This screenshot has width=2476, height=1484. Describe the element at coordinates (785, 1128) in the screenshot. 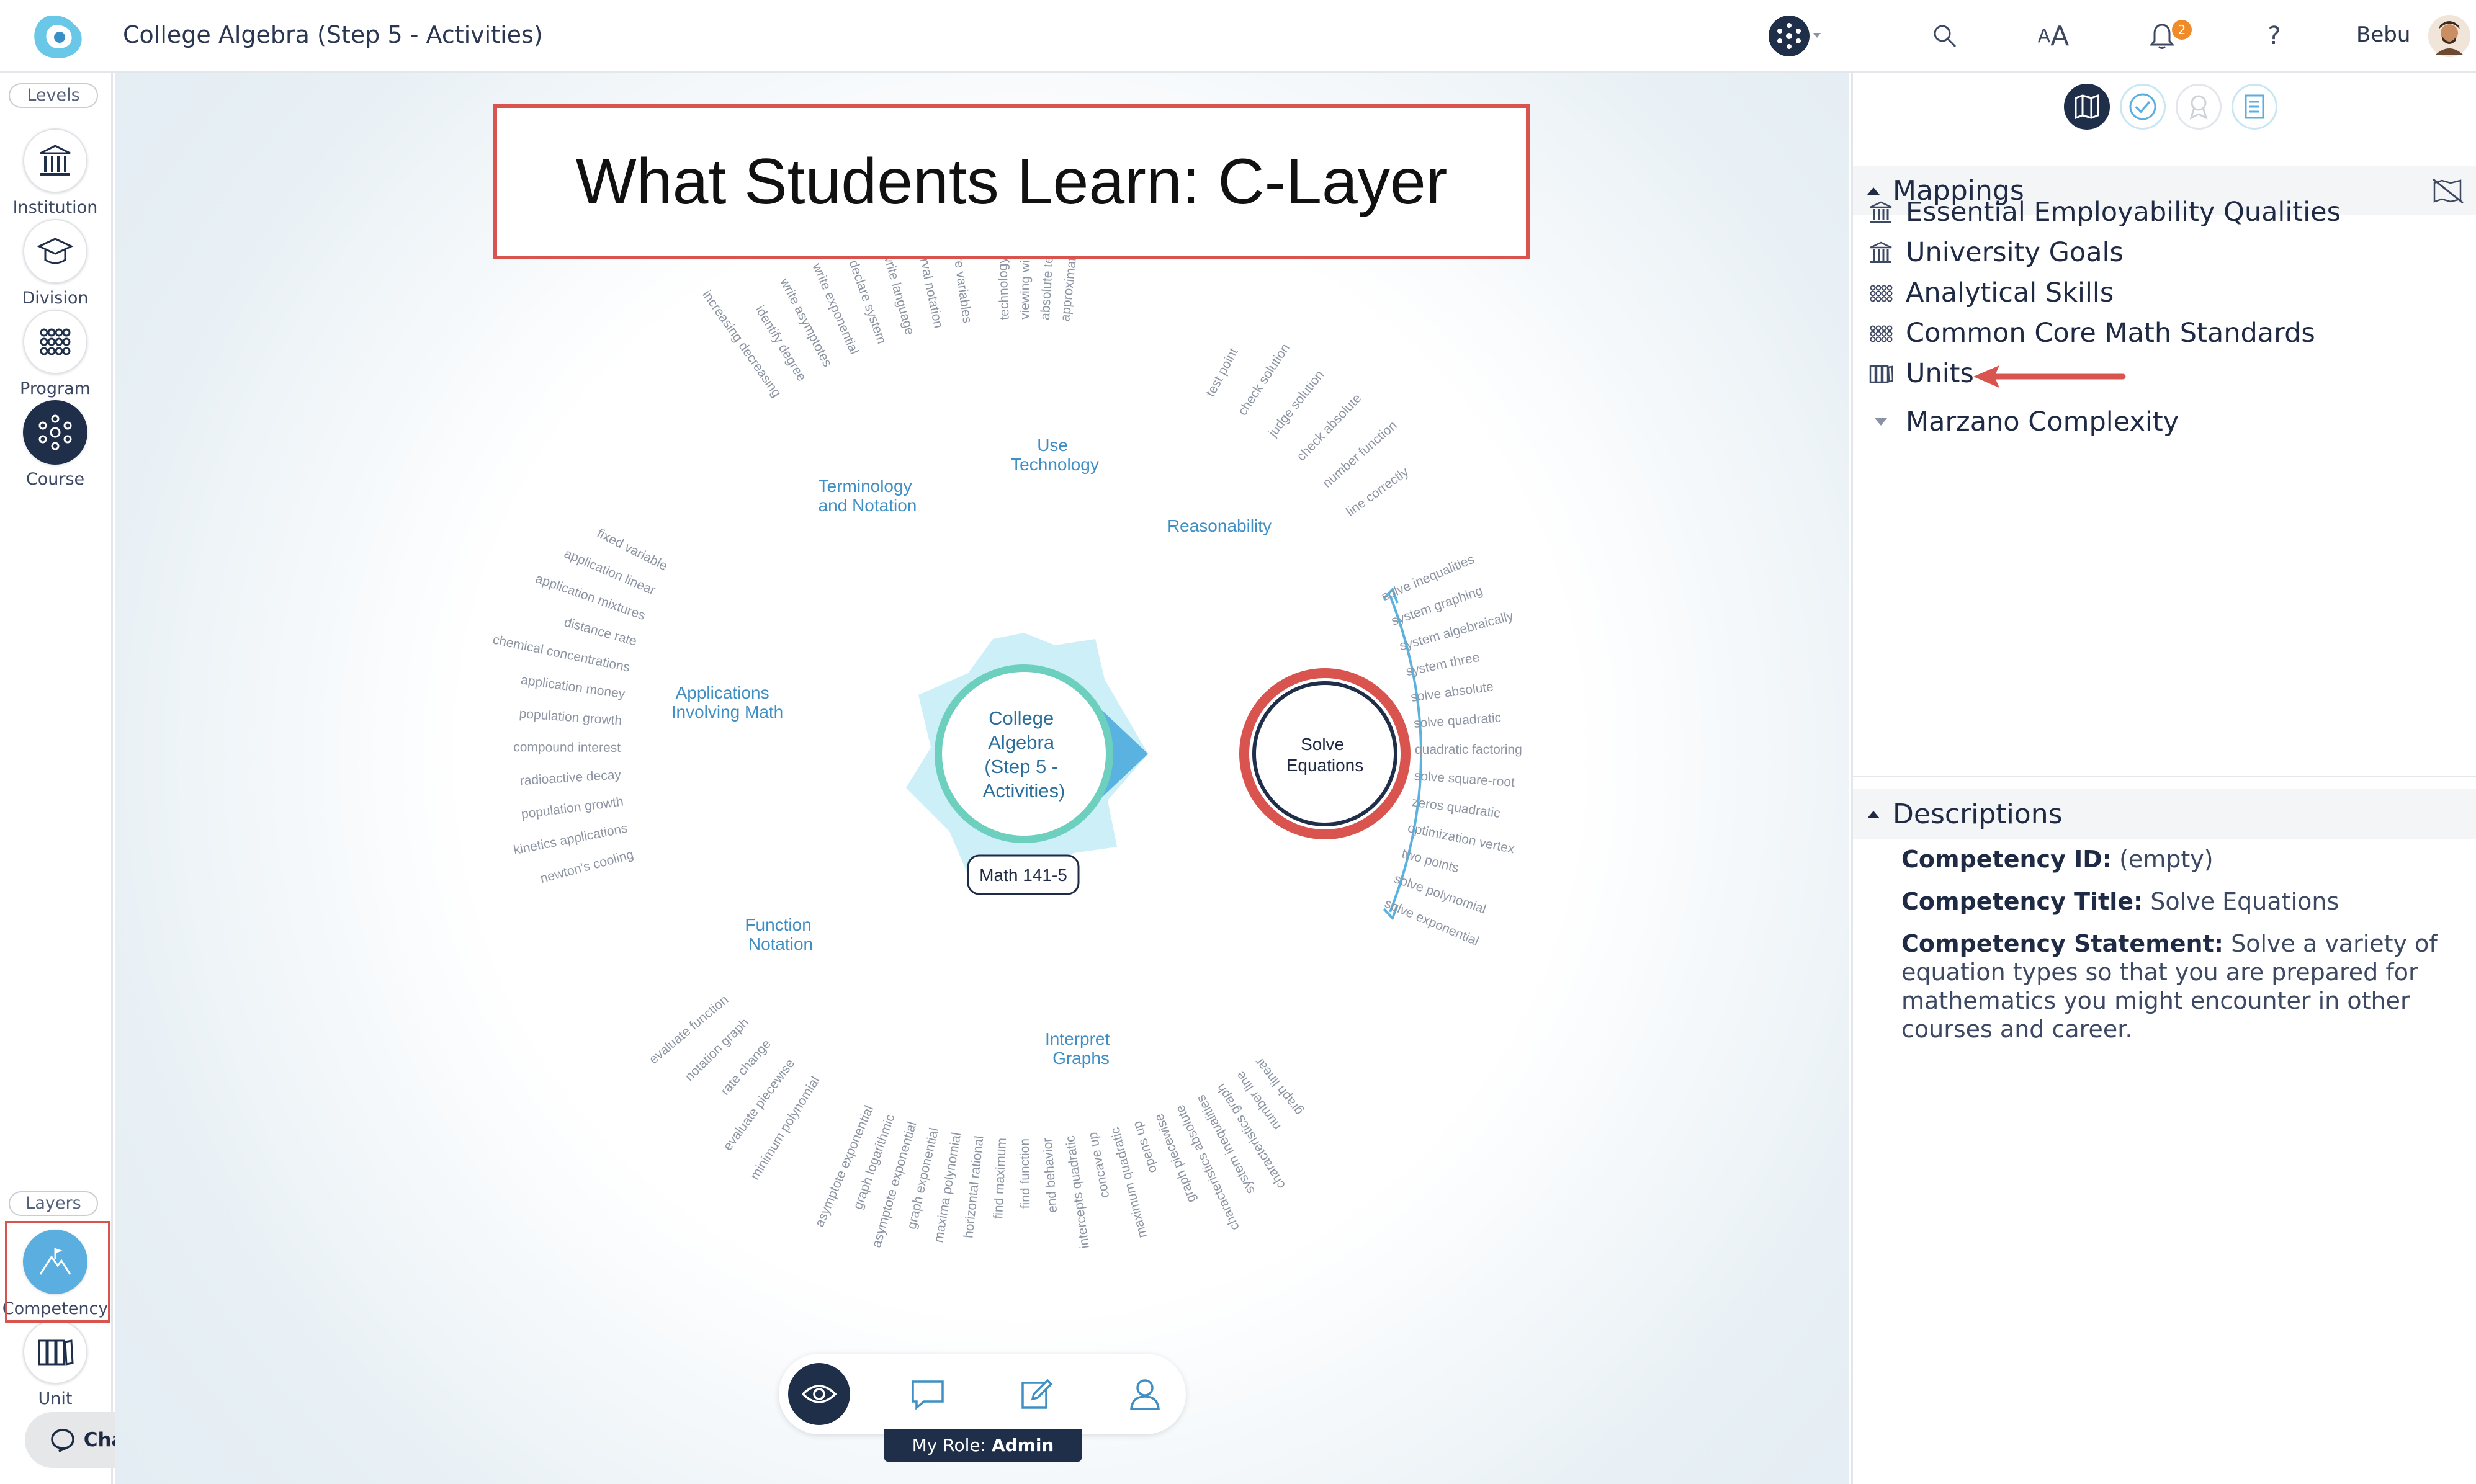

I see `leaf-label: minimum polynomial` at that location.